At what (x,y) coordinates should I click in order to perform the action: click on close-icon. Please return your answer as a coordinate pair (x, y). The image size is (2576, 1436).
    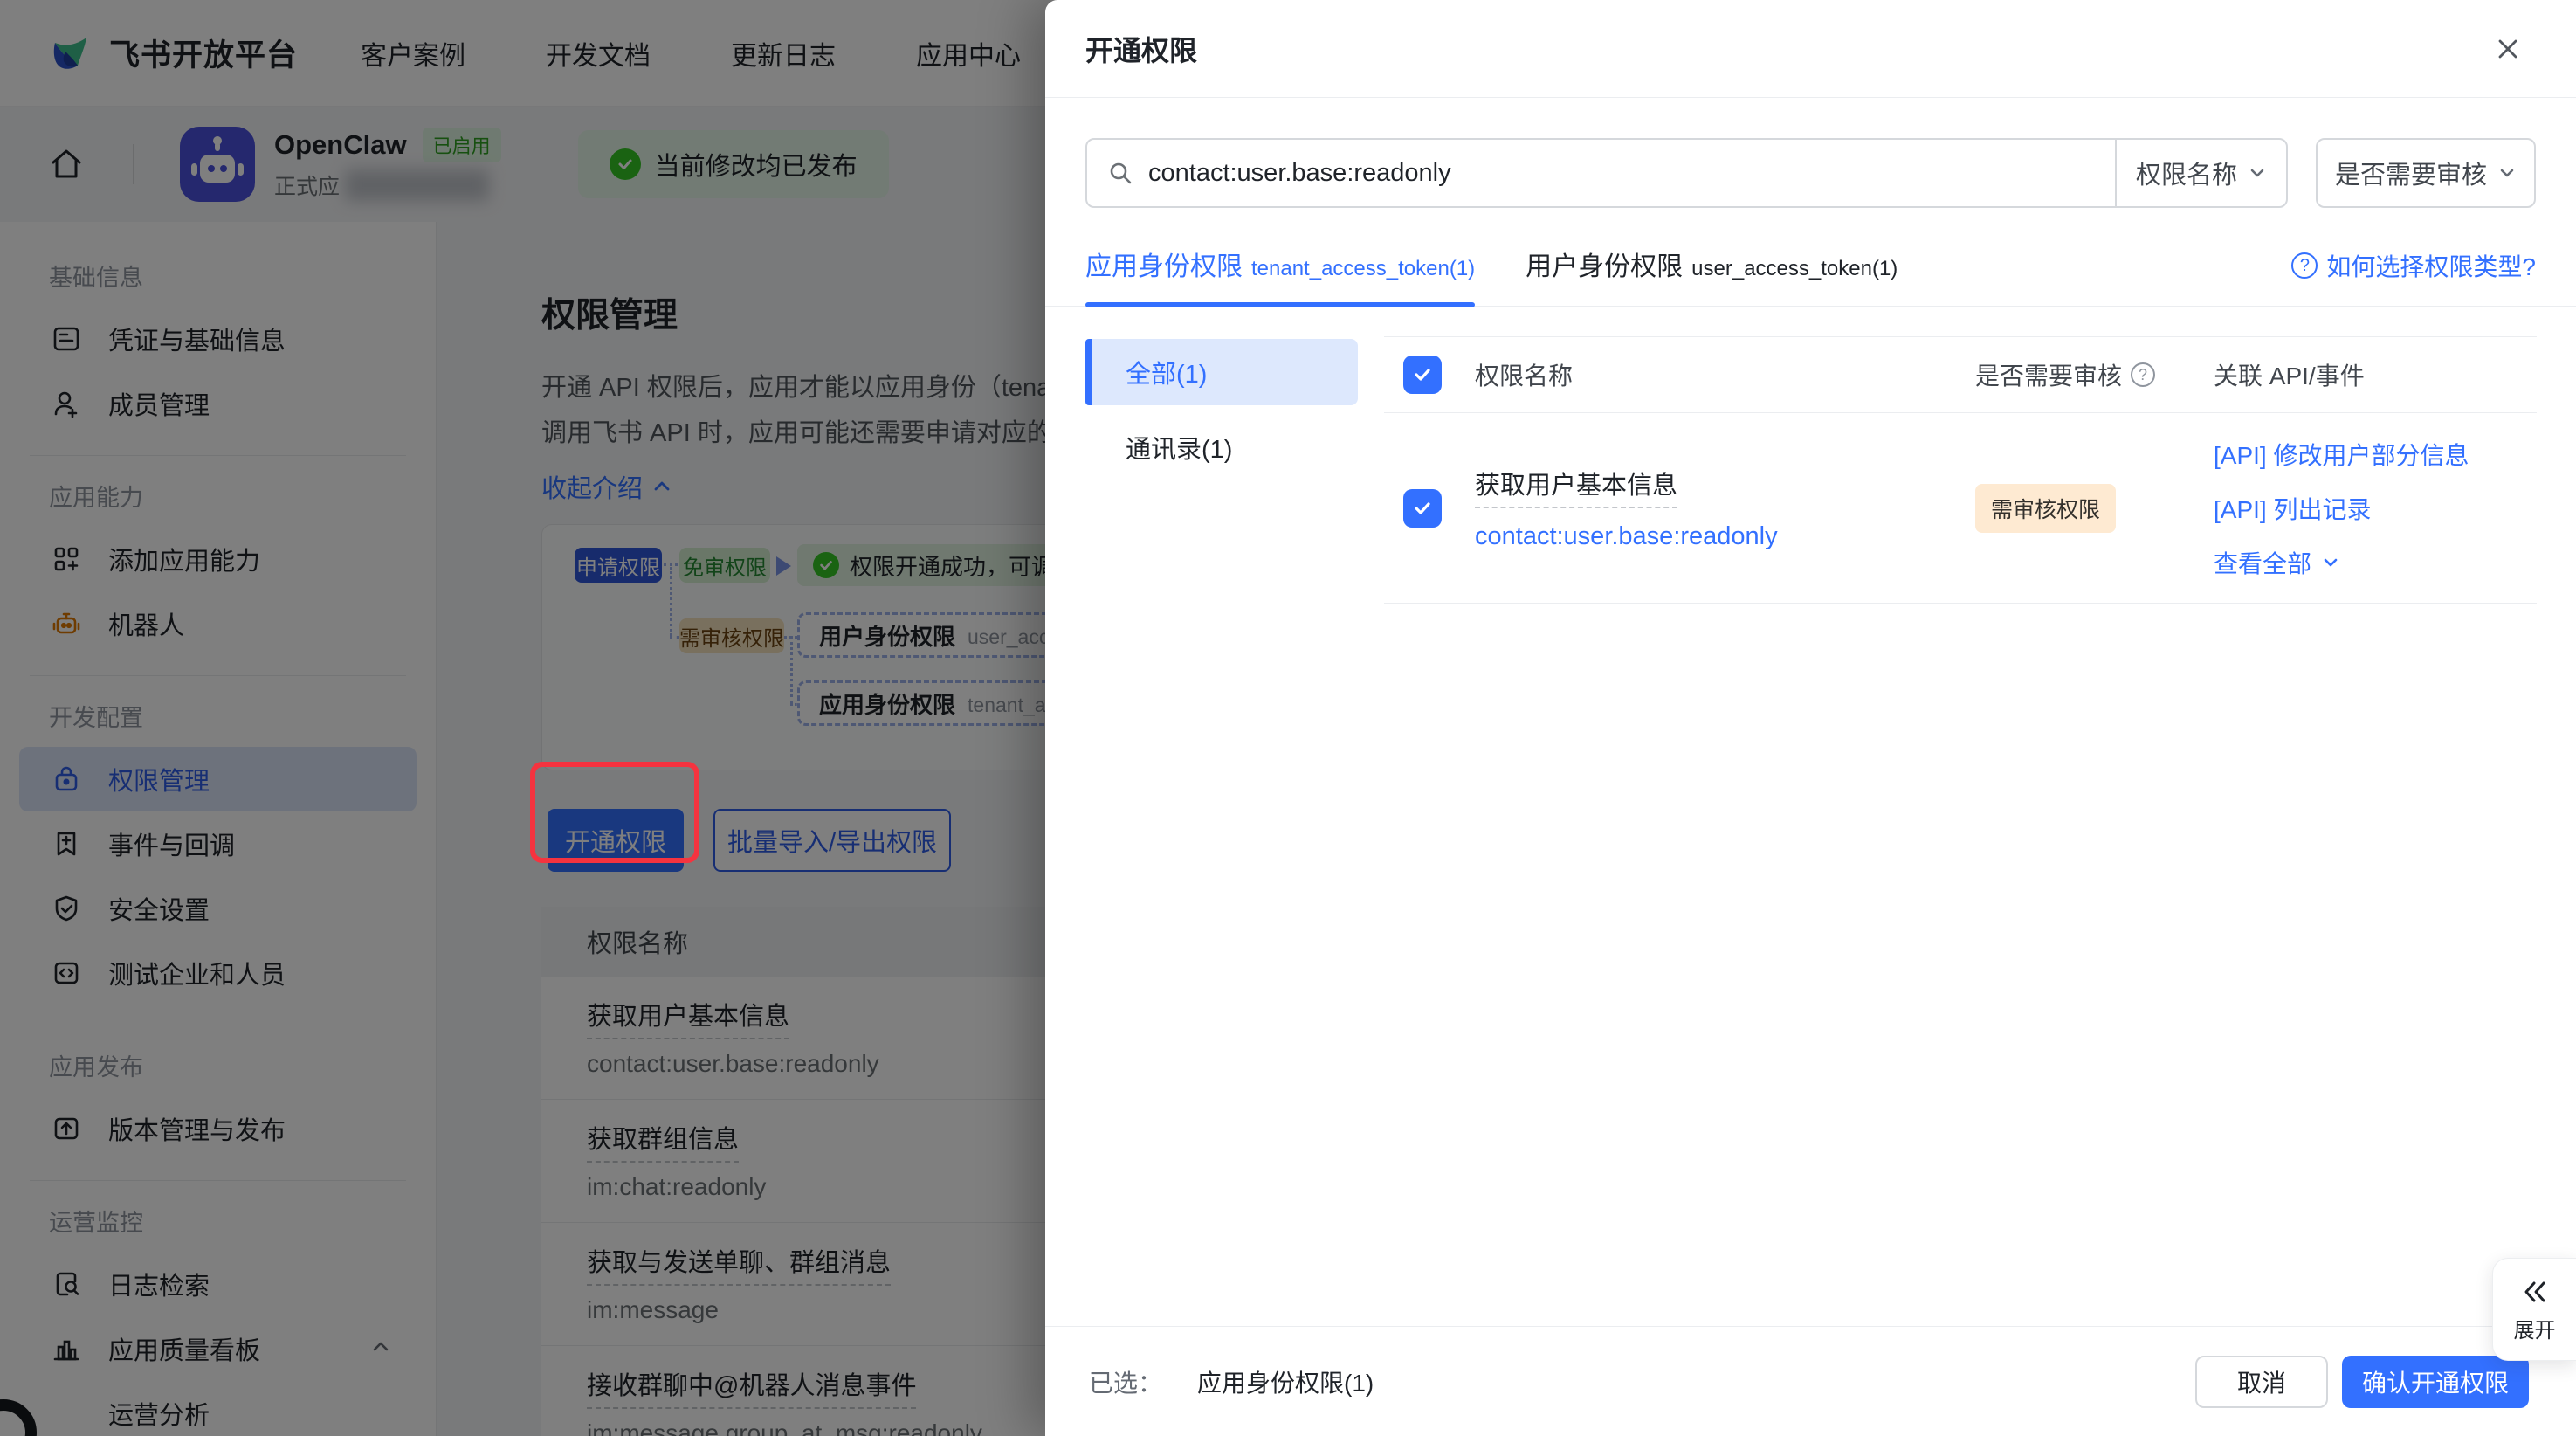
    Looking at the image, I should click on (2508, 49).